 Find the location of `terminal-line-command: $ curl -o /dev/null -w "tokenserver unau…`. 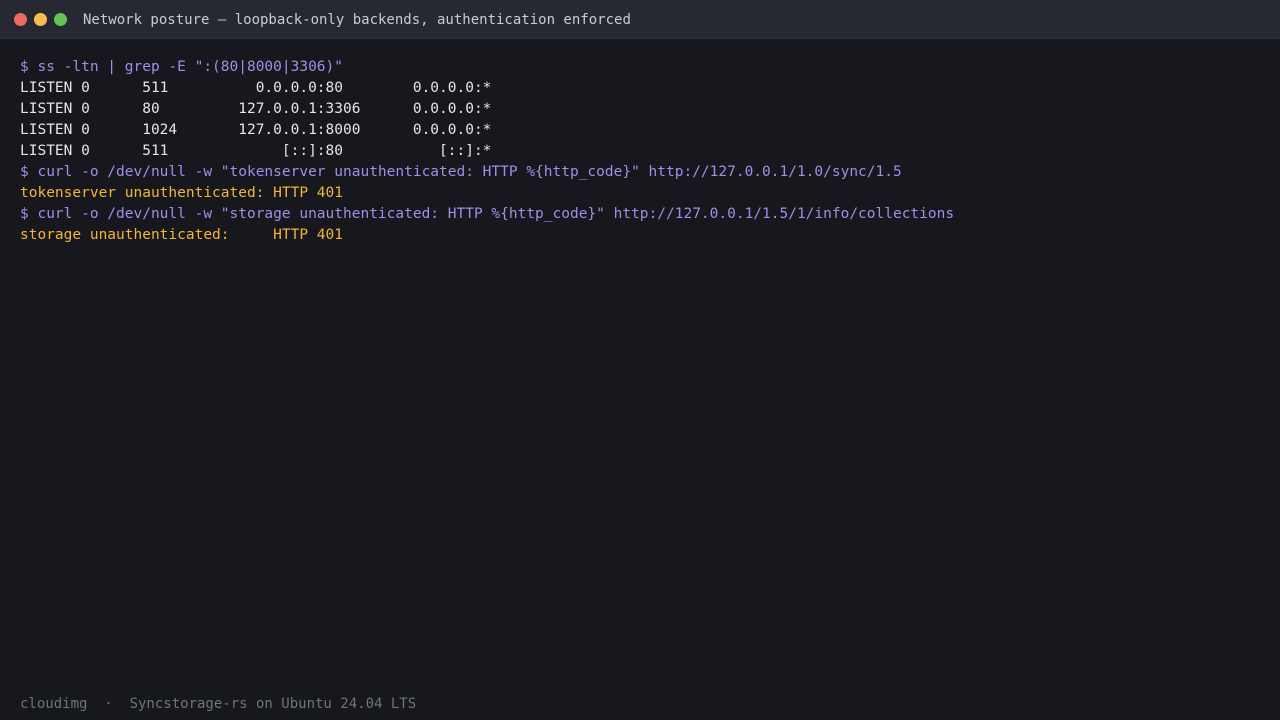

terminal-line-command: $ curl -o /dev/null -w "tokenserver unau… is located at coordinates (461, 172).